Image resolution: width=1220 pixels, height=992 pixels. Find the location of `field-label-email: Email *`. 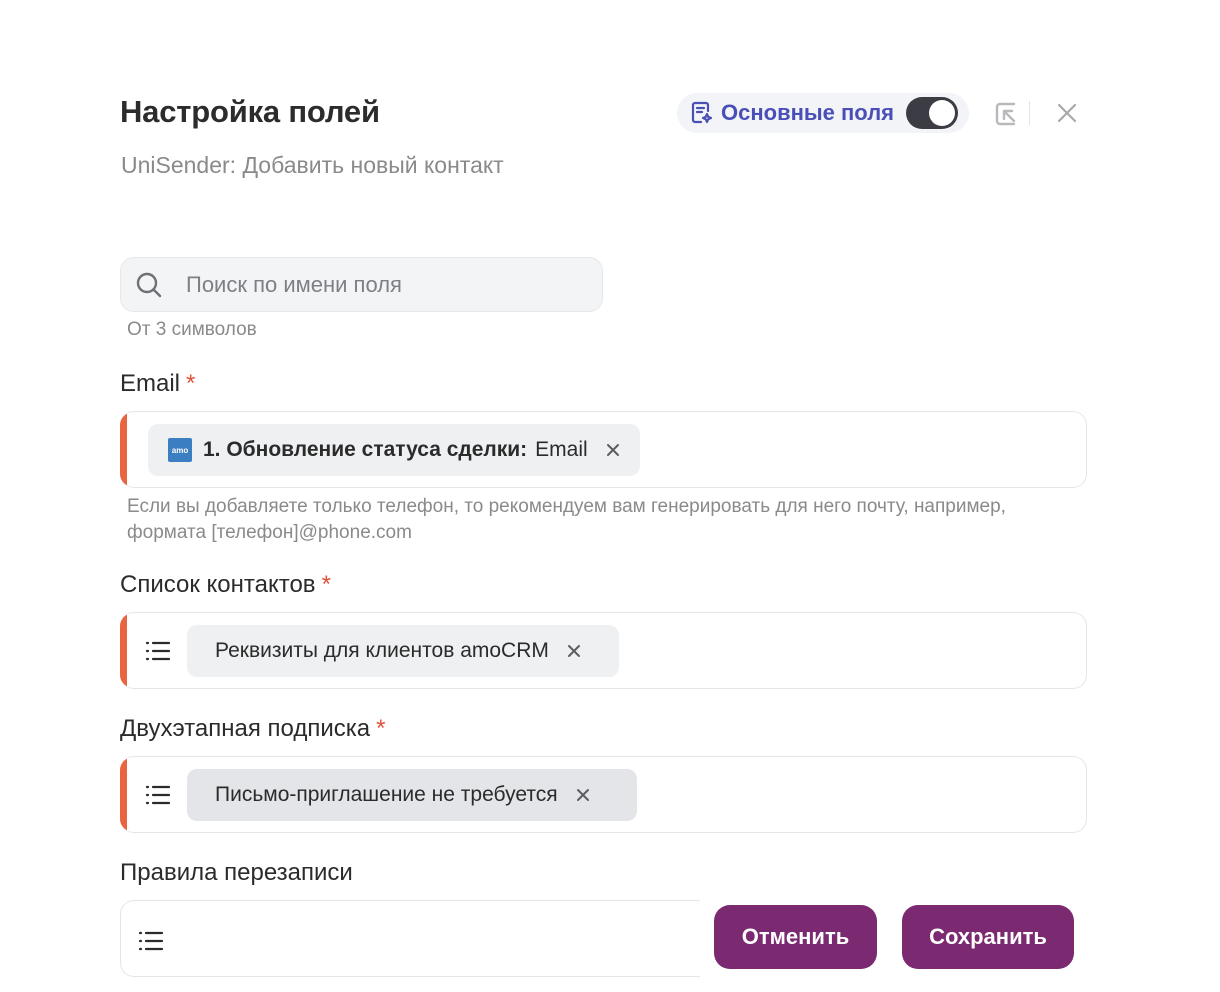

field-label-email: Email * is located at coordinates (157, 384).